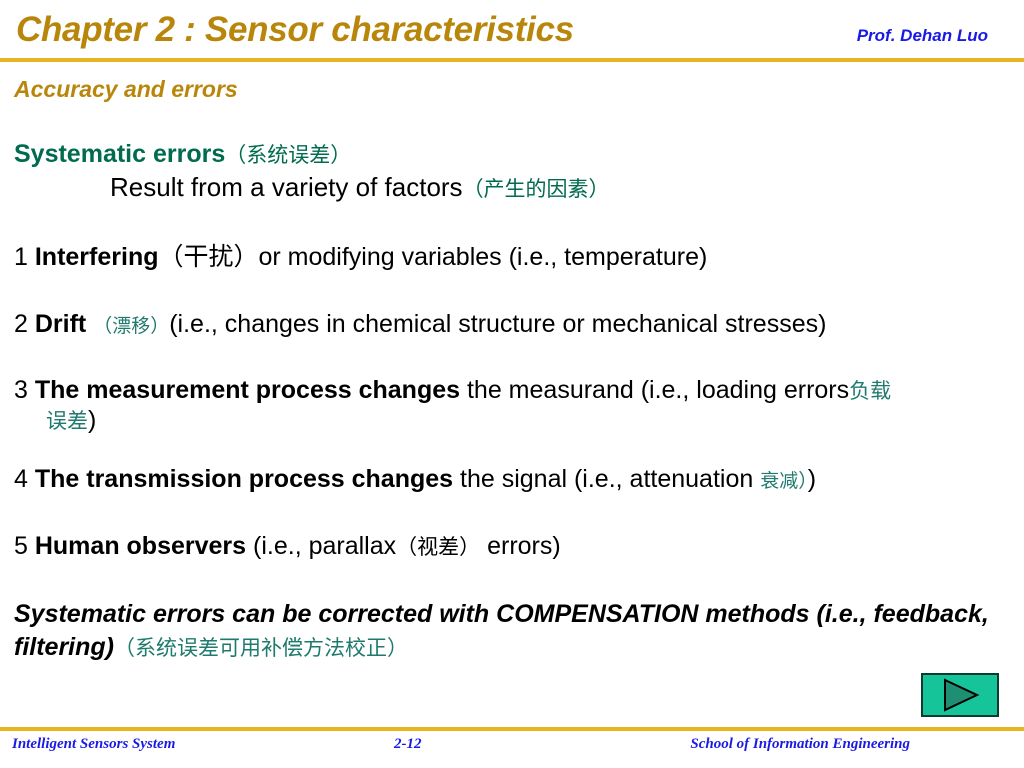  What do you see at coordinates (21, 323) in the screenshot?
I see `item2-number: 2` at bounding box center [21, 323].